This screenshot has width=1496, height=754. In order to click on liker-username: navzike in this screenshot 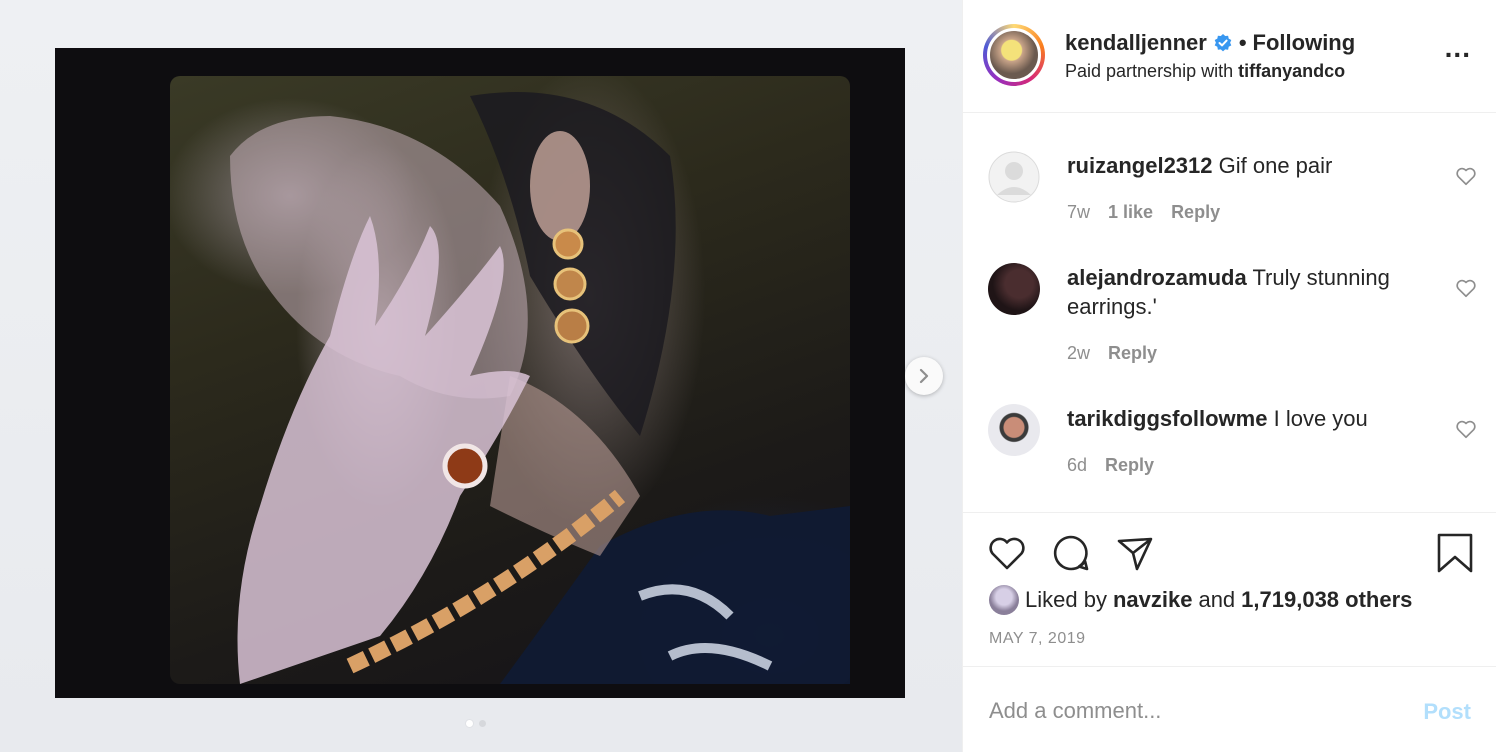, I will do `click(1153, 600)`.